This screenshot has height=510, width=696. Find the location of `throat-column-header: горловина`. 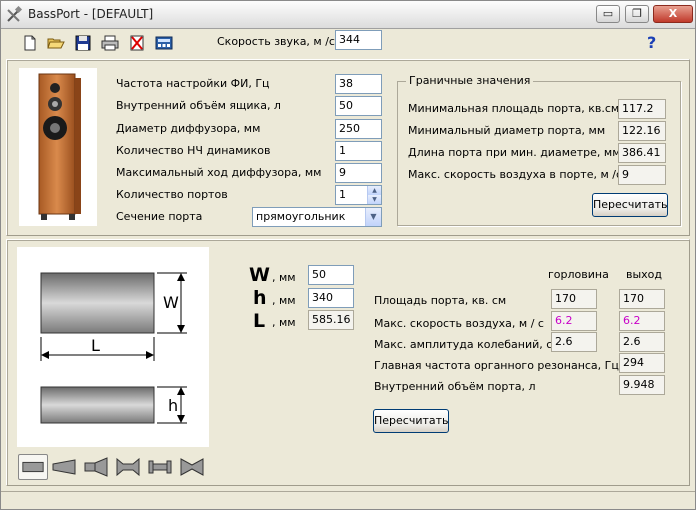

throat-column-header: горловина is located at coordinates (578, 274).